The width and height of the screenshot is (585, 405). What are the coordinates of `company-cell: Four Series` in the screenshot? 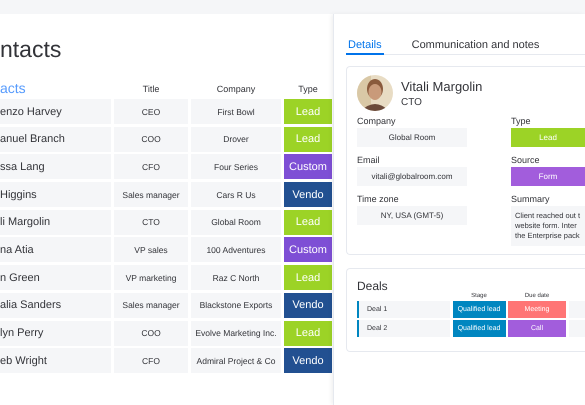 It's located at (236, 167).